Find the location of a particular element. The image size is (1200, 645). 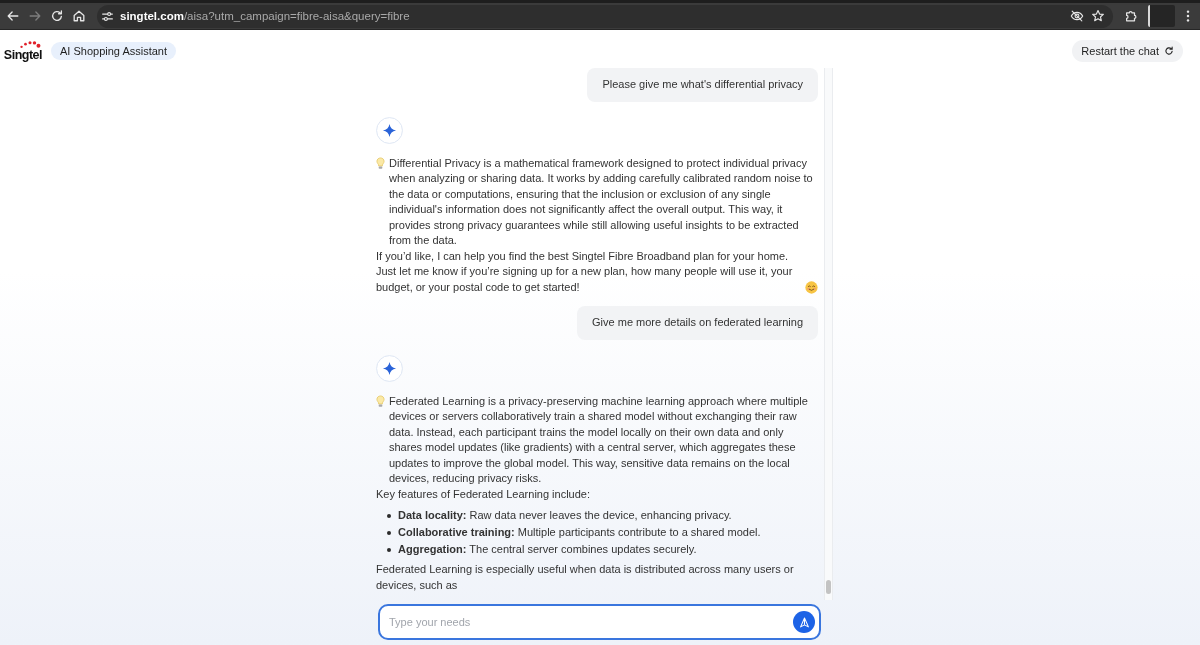

menu-icon is located at coordinates (1188, 16).